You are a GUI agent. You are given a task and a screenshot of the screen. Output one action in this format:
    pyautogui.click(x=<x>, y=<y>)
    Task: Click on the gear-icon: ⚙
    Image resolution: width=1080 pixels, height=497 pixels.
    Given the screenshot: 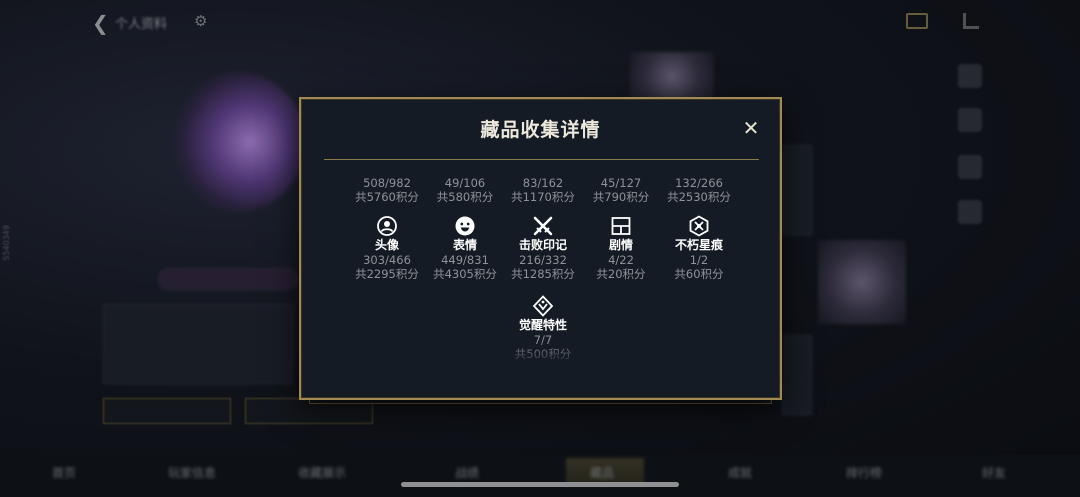 What is the action you would take?
    pyautogui.click(x=200, y=21)
    